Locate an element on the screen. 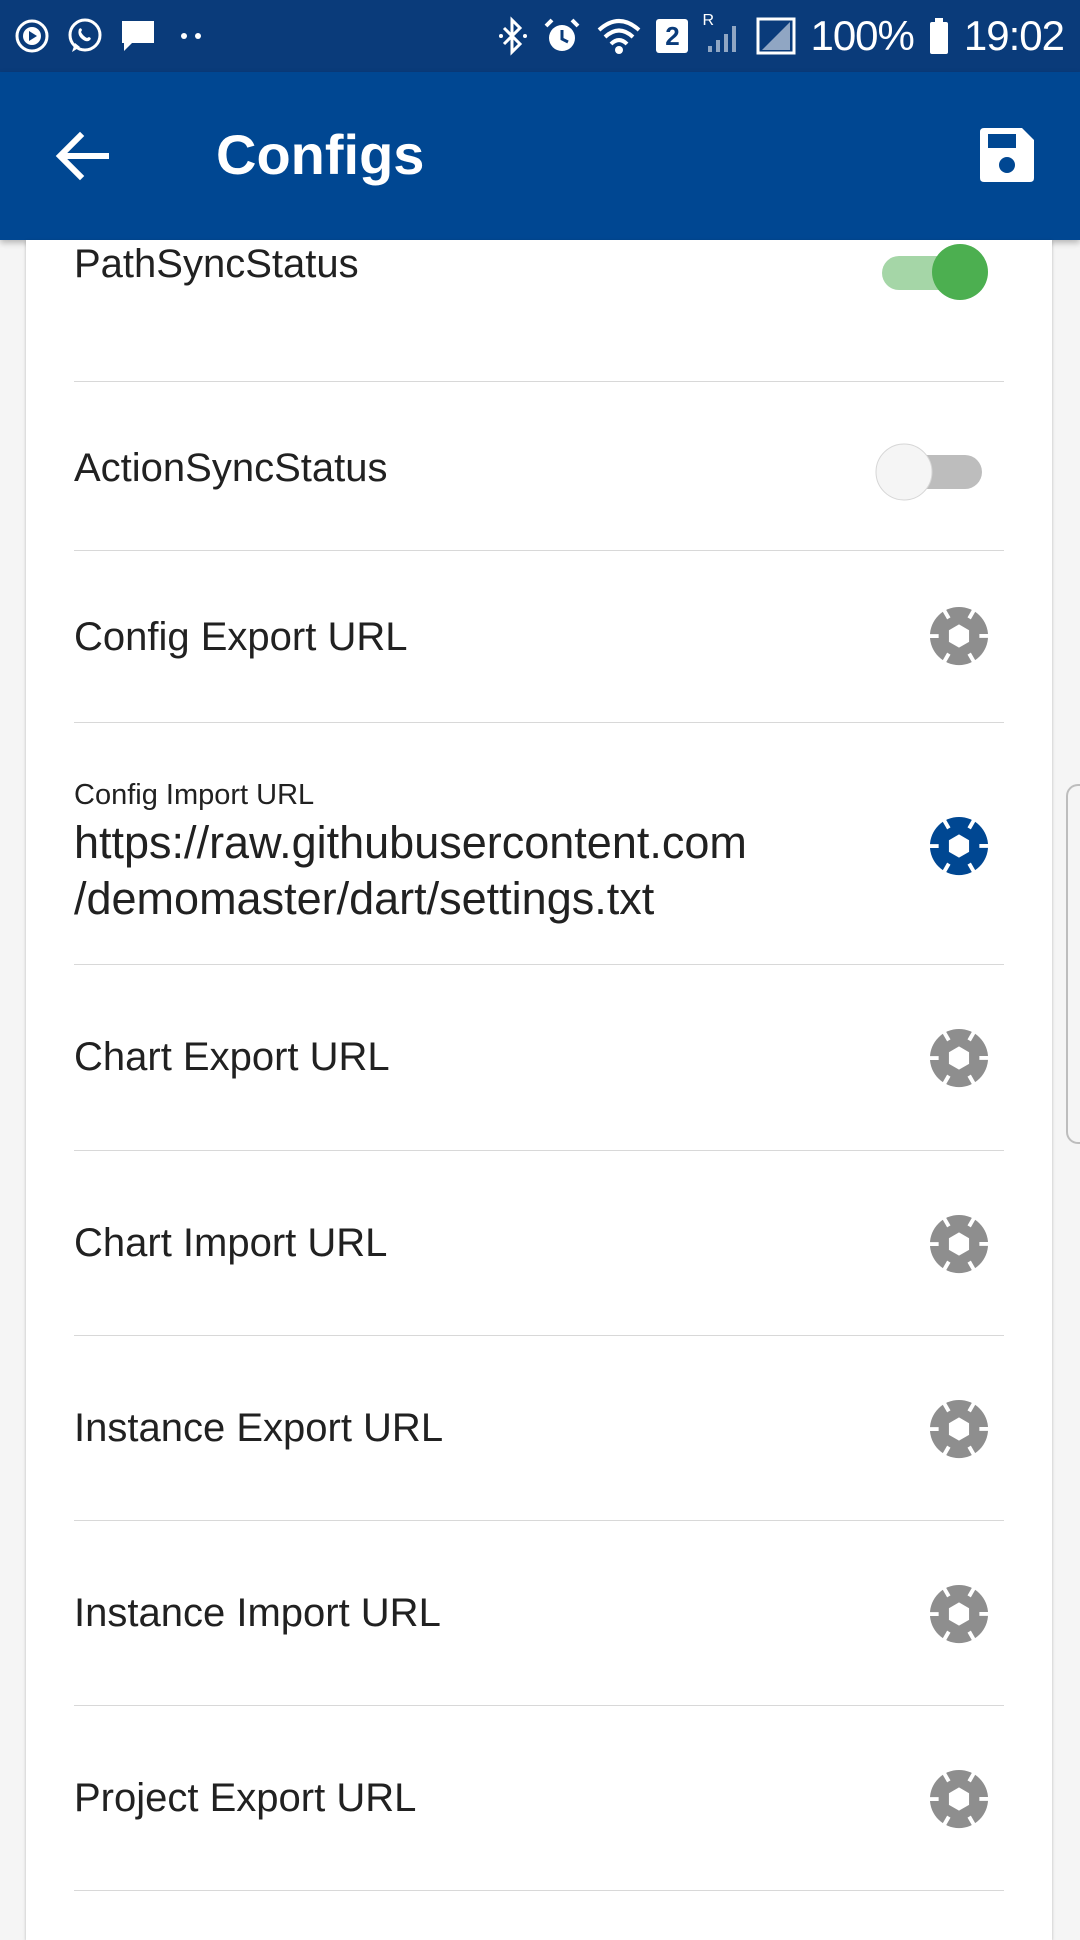 This screenshot has height=1940, width=1080. status-bar: 2 R 100% 19:02 is located at coordinates (540, 36).